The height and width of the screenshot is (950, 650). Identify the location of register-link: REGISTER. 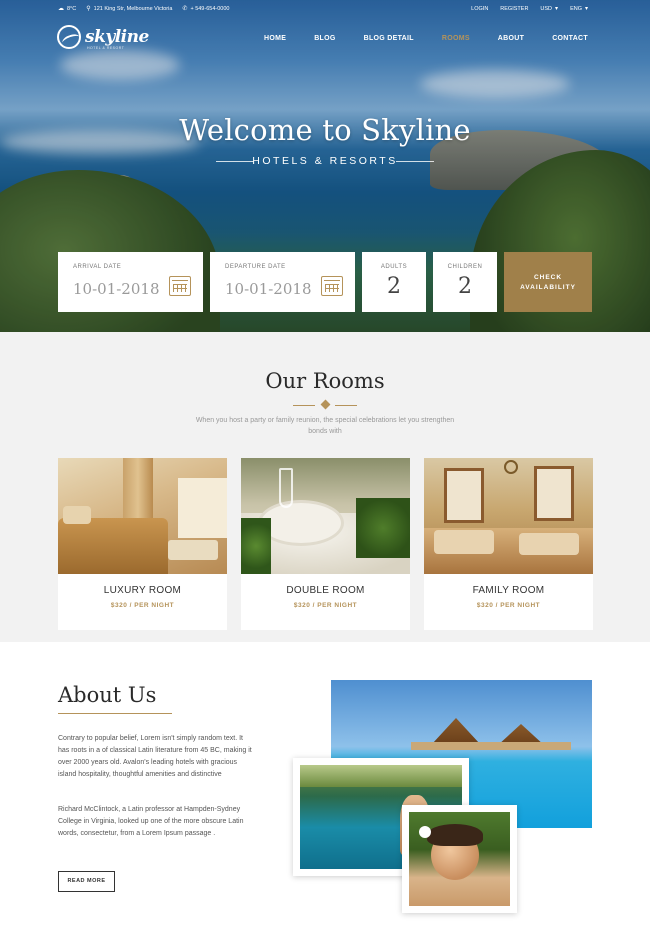
(514, 9).